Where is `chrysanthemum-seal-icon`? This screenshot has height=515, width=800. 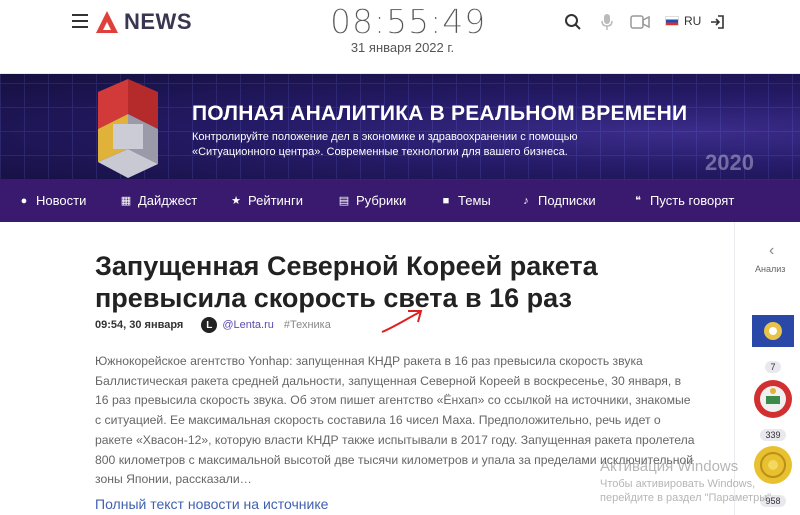 chrysanthemum-seal-icon is located at coordinates (773, 465).